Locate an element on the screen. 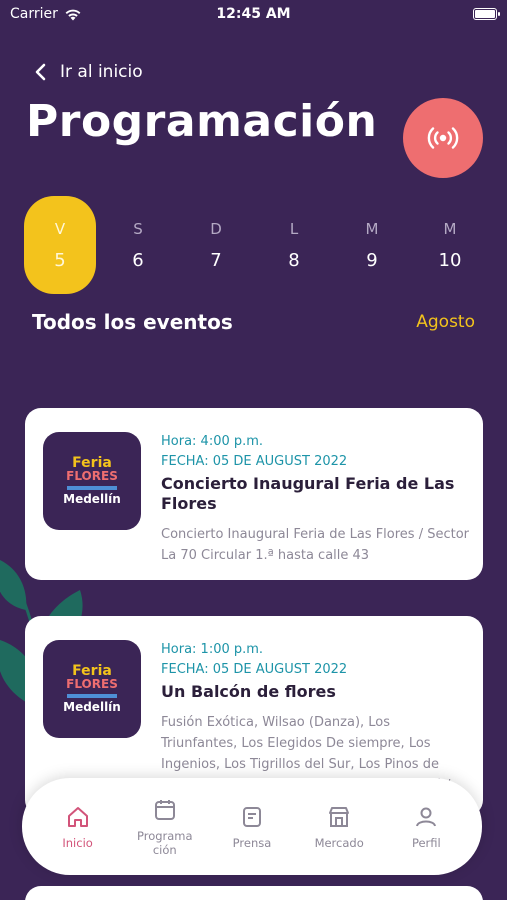 This screenshot has width=507, height=900. event-title: Concierto Inaugural Feria de Las Flores is located at coordinates (308, 493).